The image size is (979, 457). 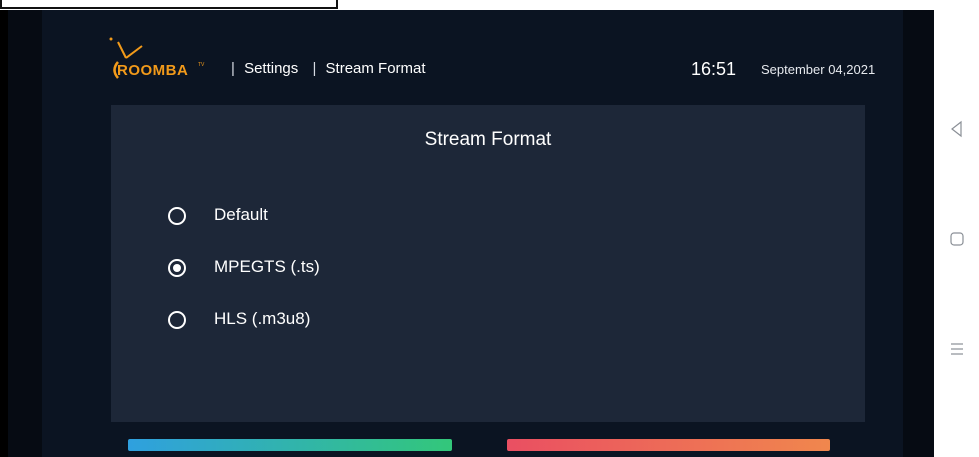 I want to click on back-icon, so click(x=957, y=129).